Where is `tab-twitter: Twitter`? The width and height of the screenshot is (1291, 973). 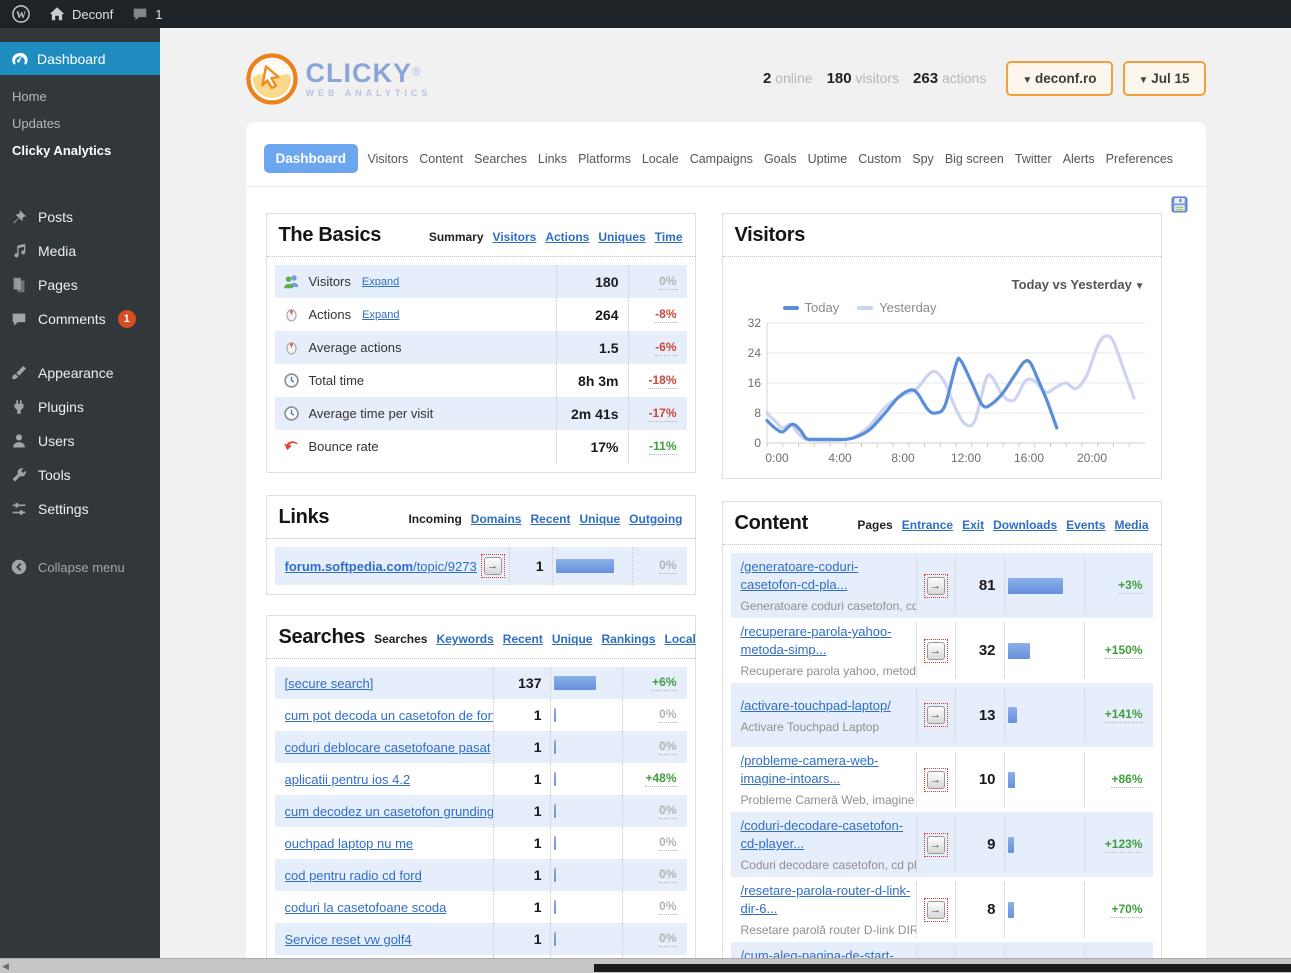
tab-twitter: Twitter is located at coordinates (1033, 159).